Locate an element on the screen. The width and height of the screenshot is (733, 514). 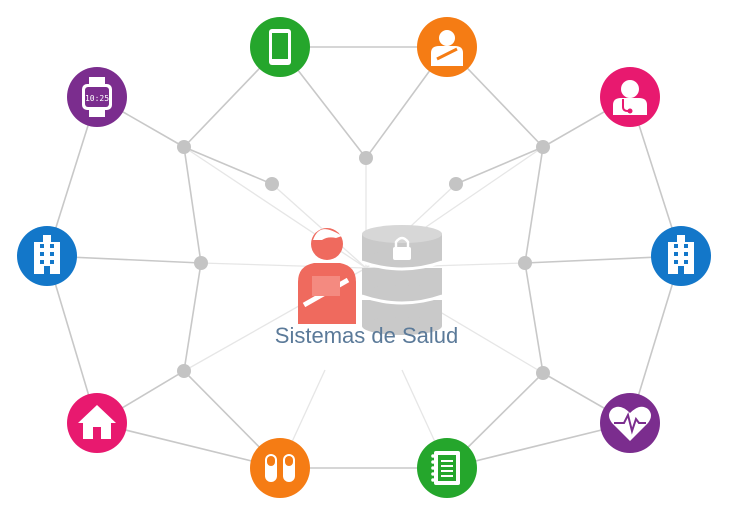
mobile-phone-node is located at coordinates (280, 47).